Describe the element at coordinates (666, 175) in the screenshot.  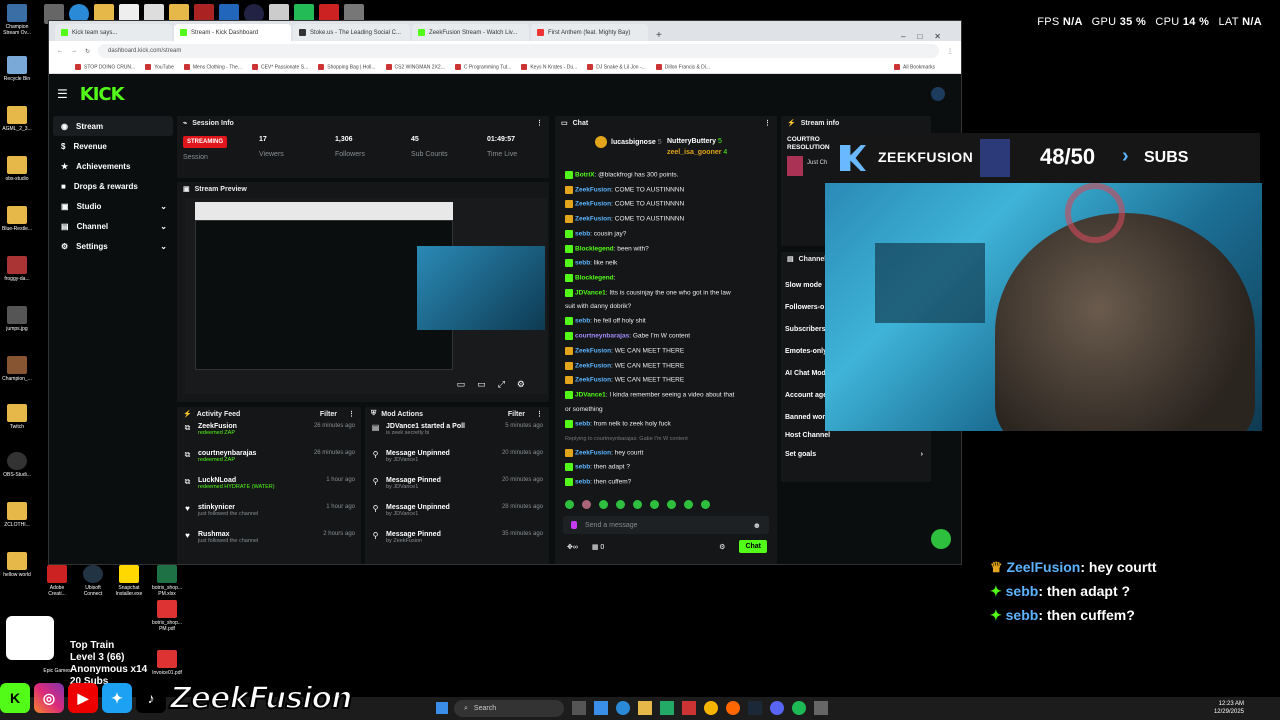
I see `chat-message: BotriX: @blackfrogi has 300 points.` at that location.